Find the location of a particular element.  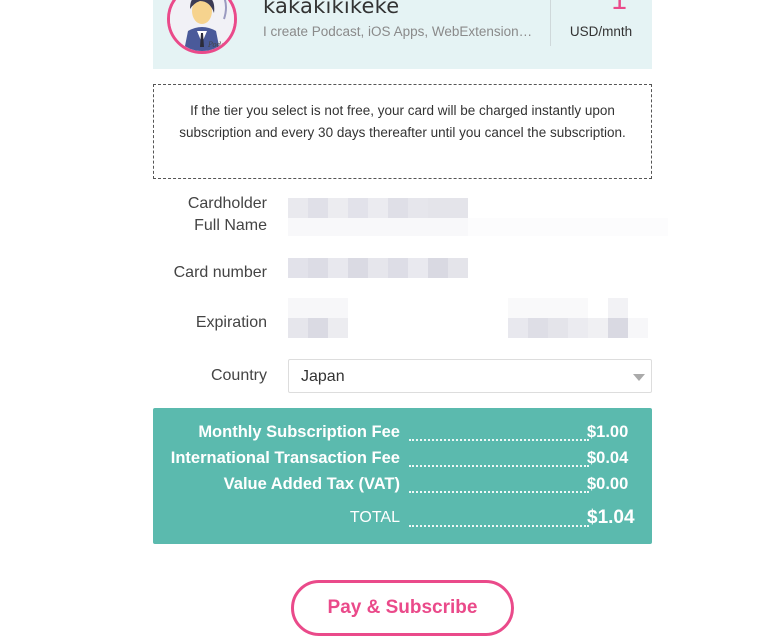

country-label: Country is located at coordinates (238, 375).